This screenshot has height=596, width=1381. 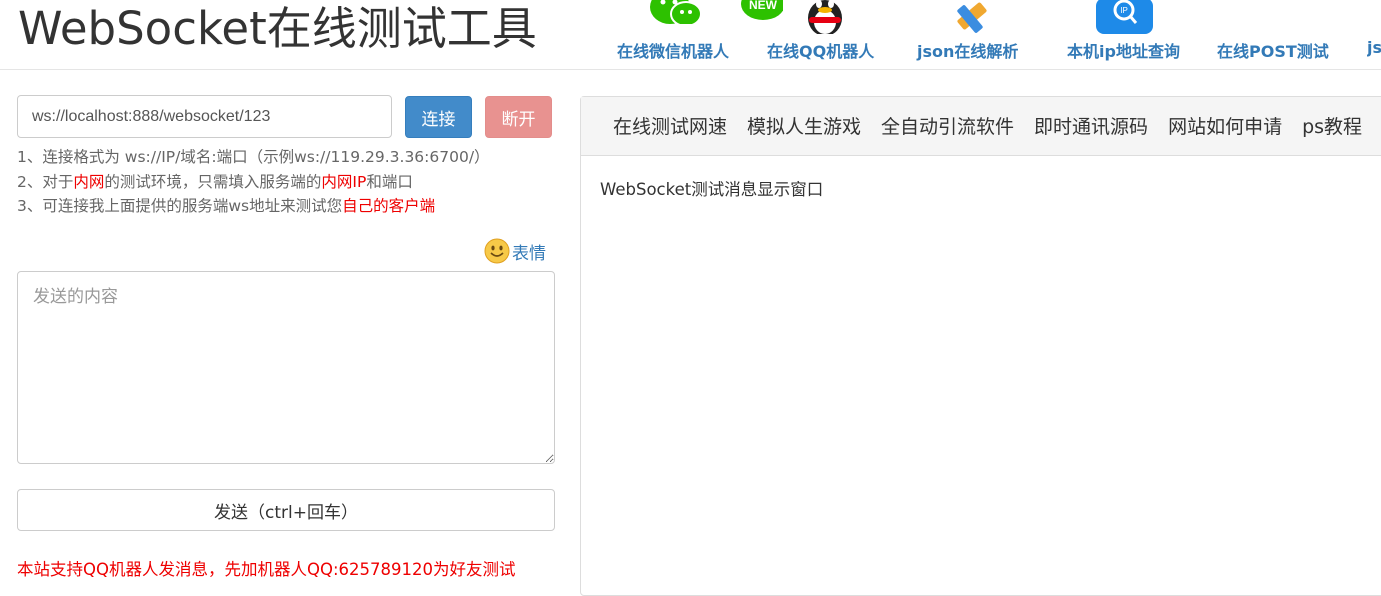 What do you see at coordinates (670, 125) in the screenshot?
I see `panel-link: 在线测试网速` at bounding box center [670, 125].